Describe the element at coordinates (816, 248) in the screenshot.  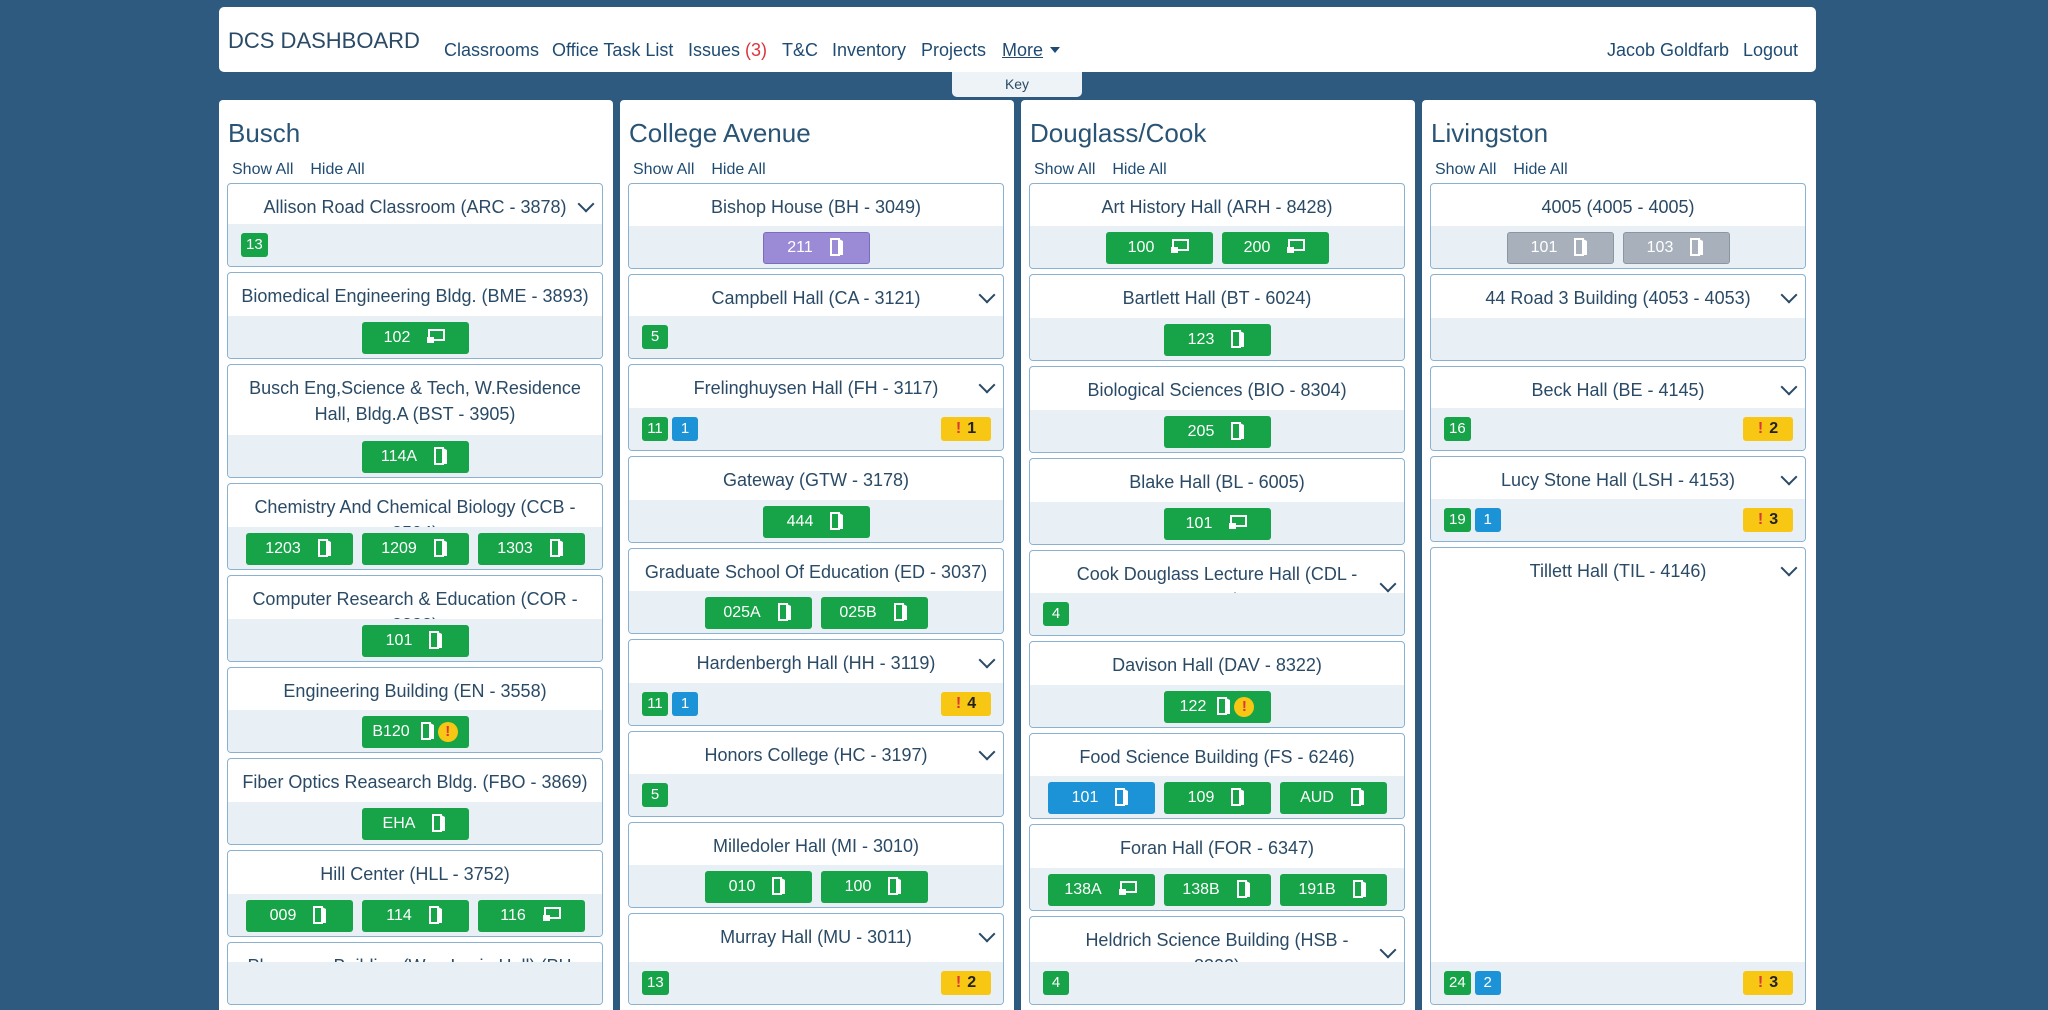
I see `room-button: 211` at that location.